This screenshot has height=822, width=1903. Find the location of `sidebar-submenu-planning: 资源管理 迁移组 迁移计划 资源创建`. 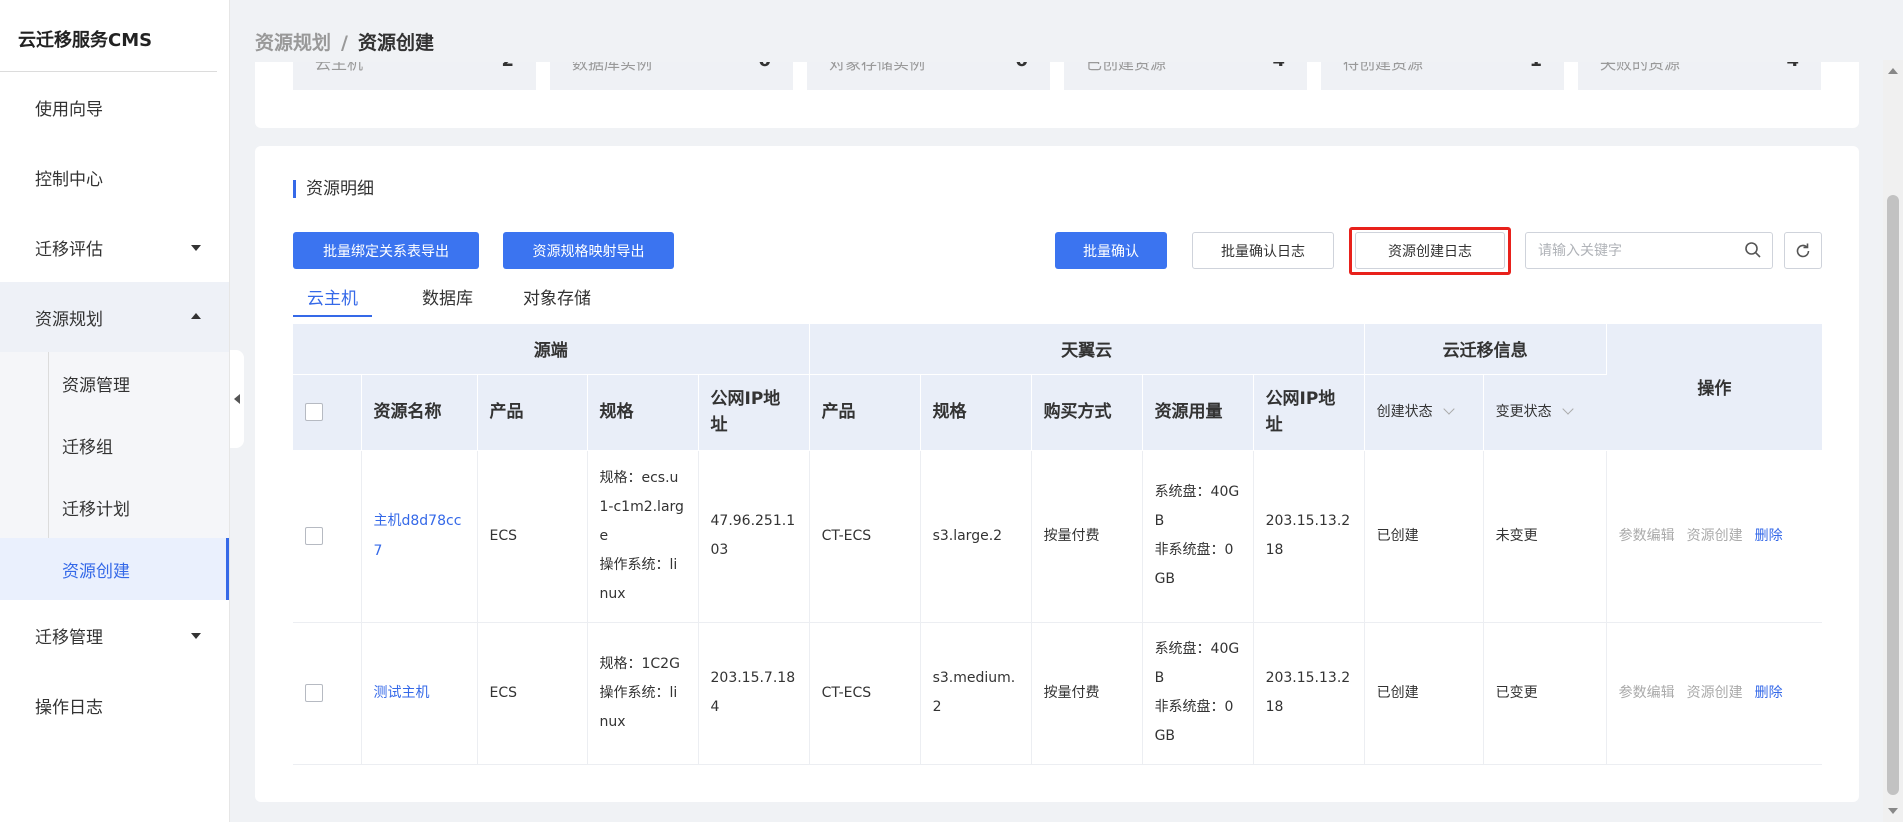

sidebar-submenu-planning: 资源管理 迁移组 迁移计划 资源创建 is located at coordinates (114, 476).